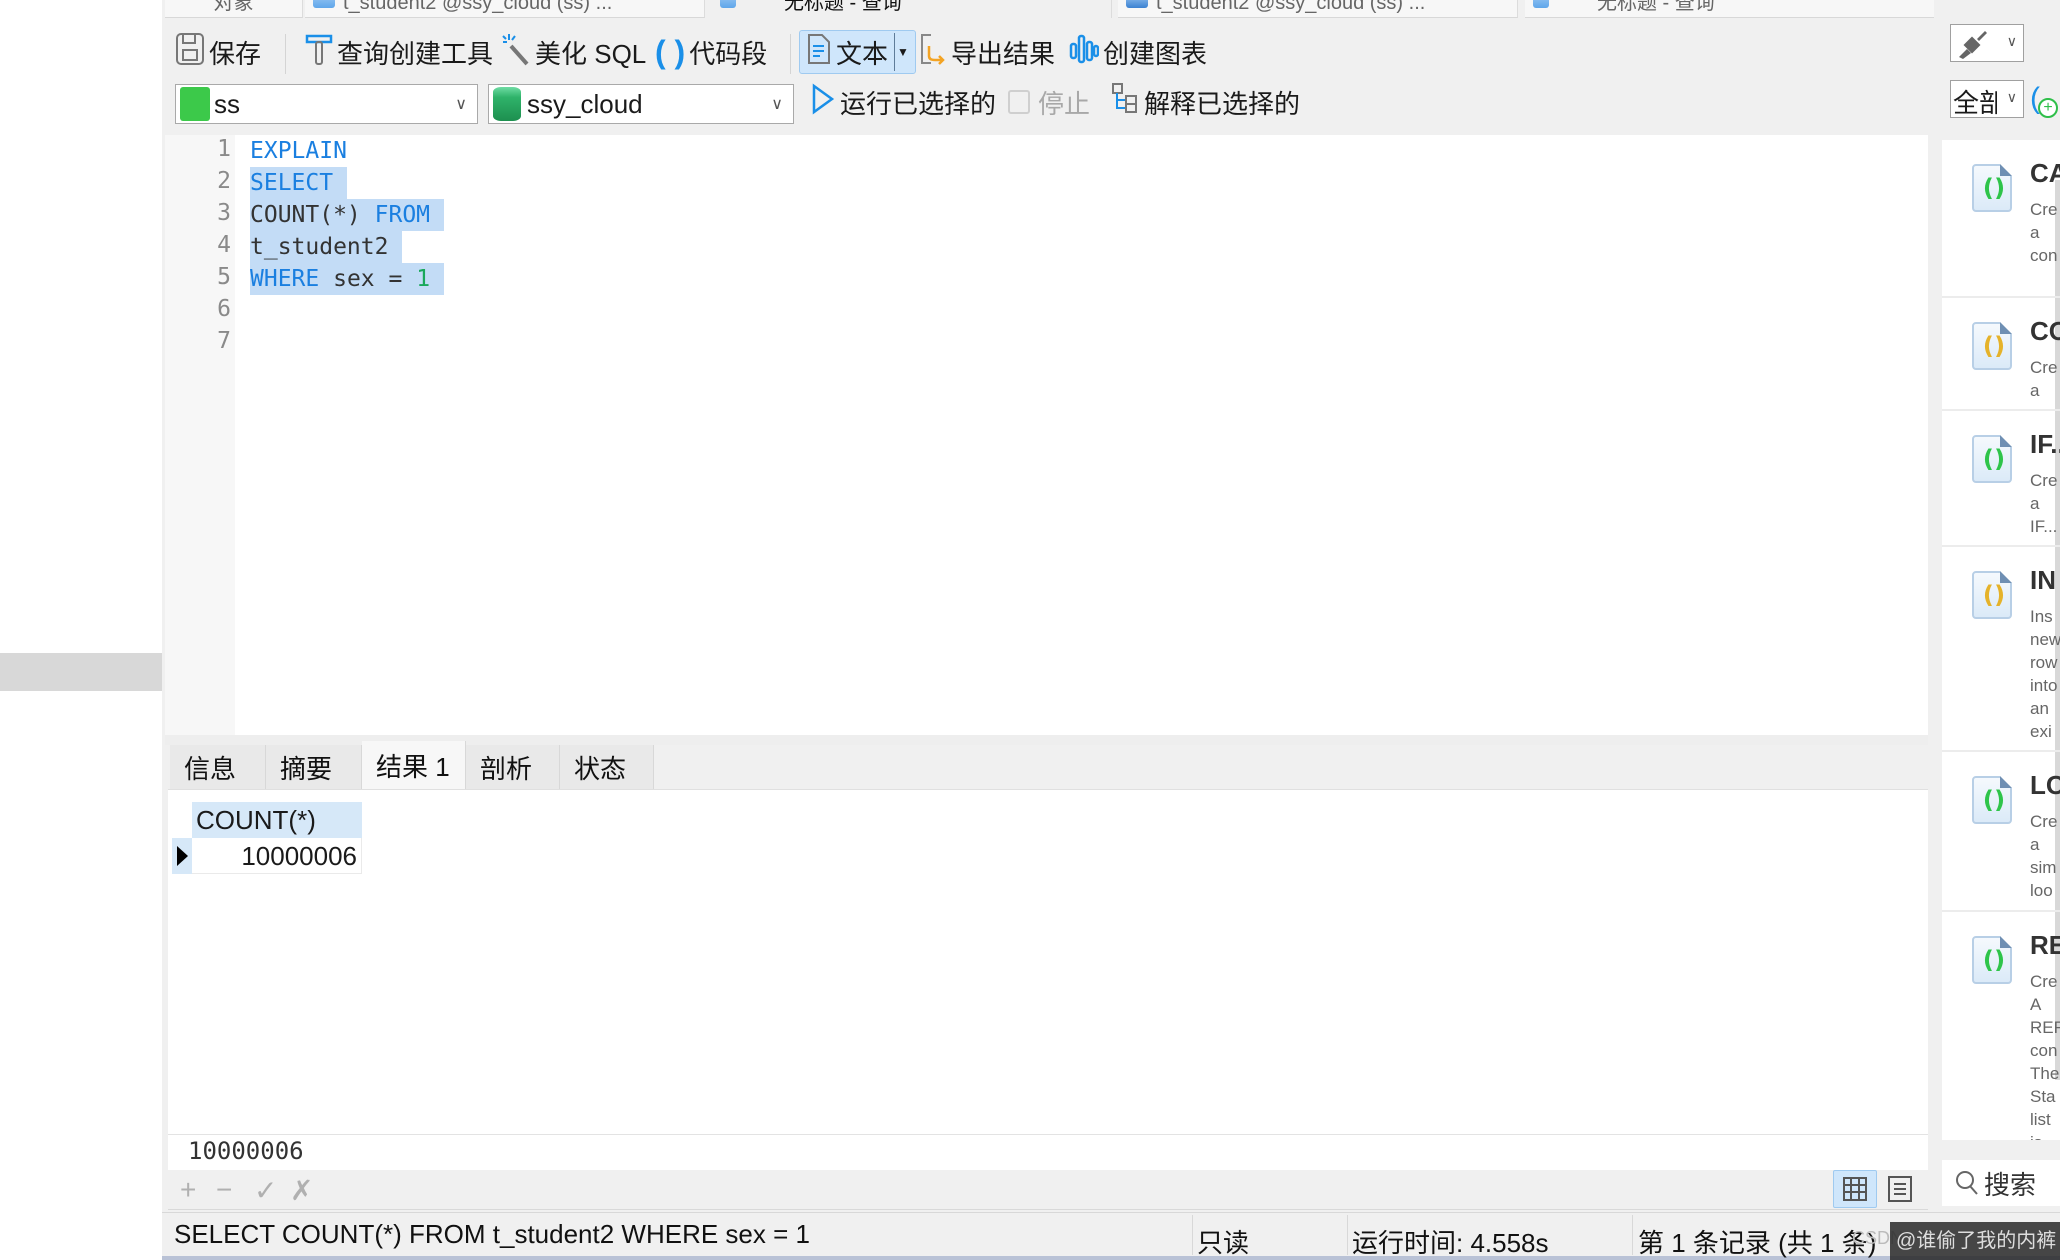  I want to click on grid-view-button, so click(1855, 1189).